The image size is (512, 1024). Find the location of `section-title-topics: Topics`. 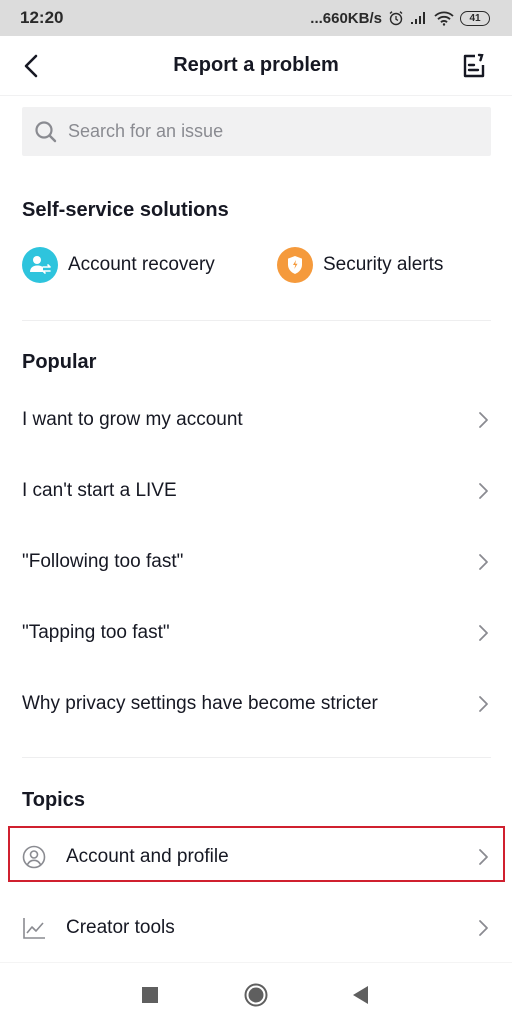

section-title-topics: Topics is located at coordinates (53, 800).